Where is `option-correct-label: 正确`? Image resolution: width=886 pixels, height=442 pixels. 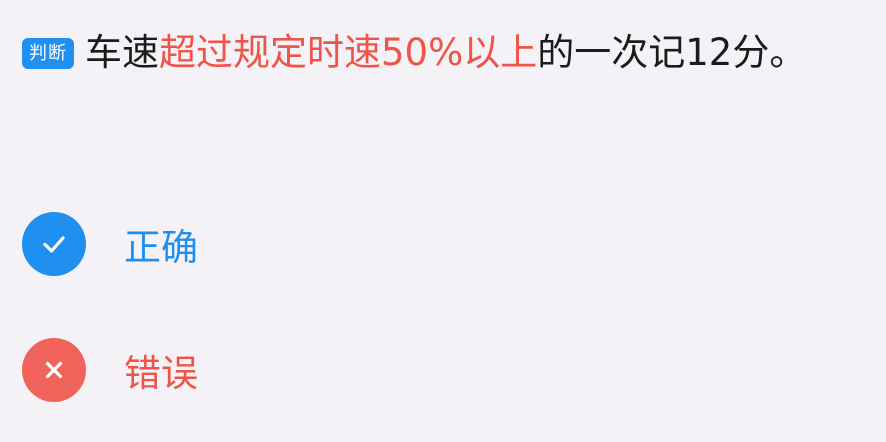 option-correct-label: 正确 is located at coordinates (161, 247).